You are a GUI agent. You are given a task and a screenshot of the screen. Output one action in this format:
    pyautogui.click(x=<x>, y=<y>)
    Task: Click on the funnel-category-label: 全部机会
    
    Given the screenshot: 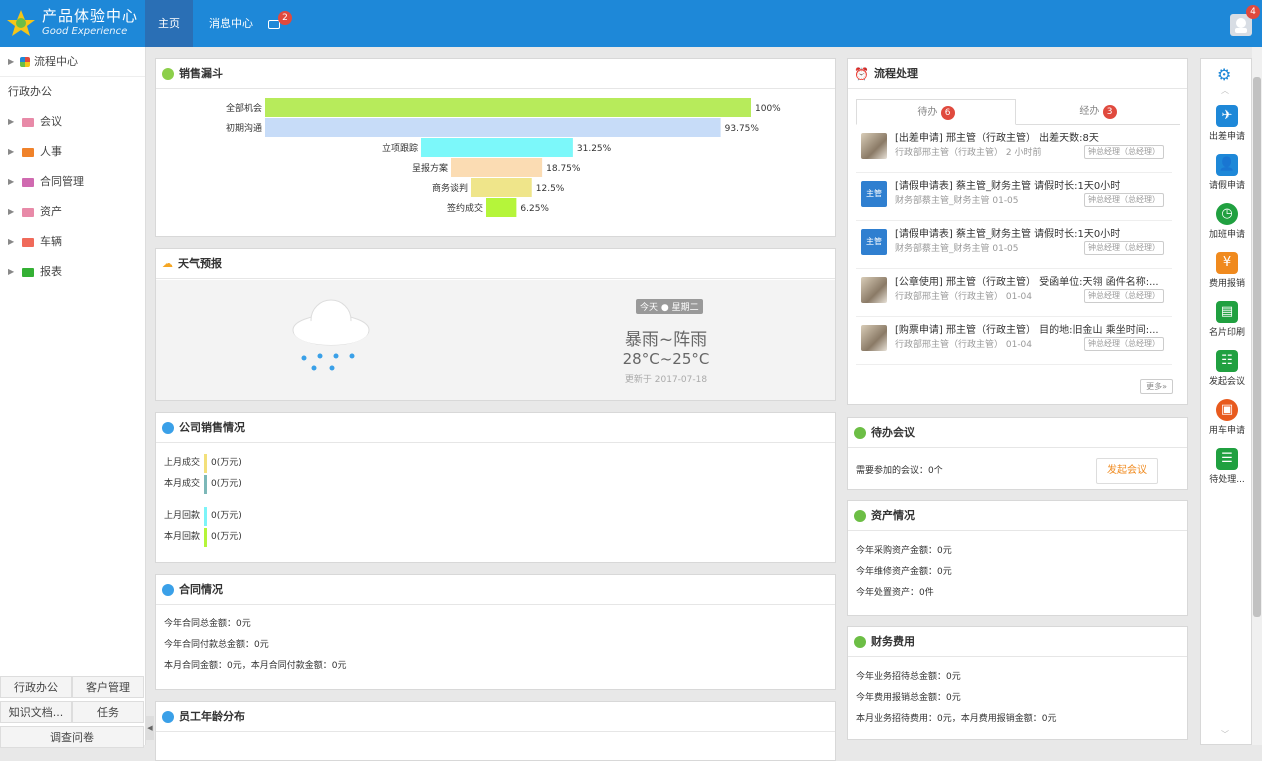 What is the action you would take?
    pyautogui.click(x=244, y=108)
    